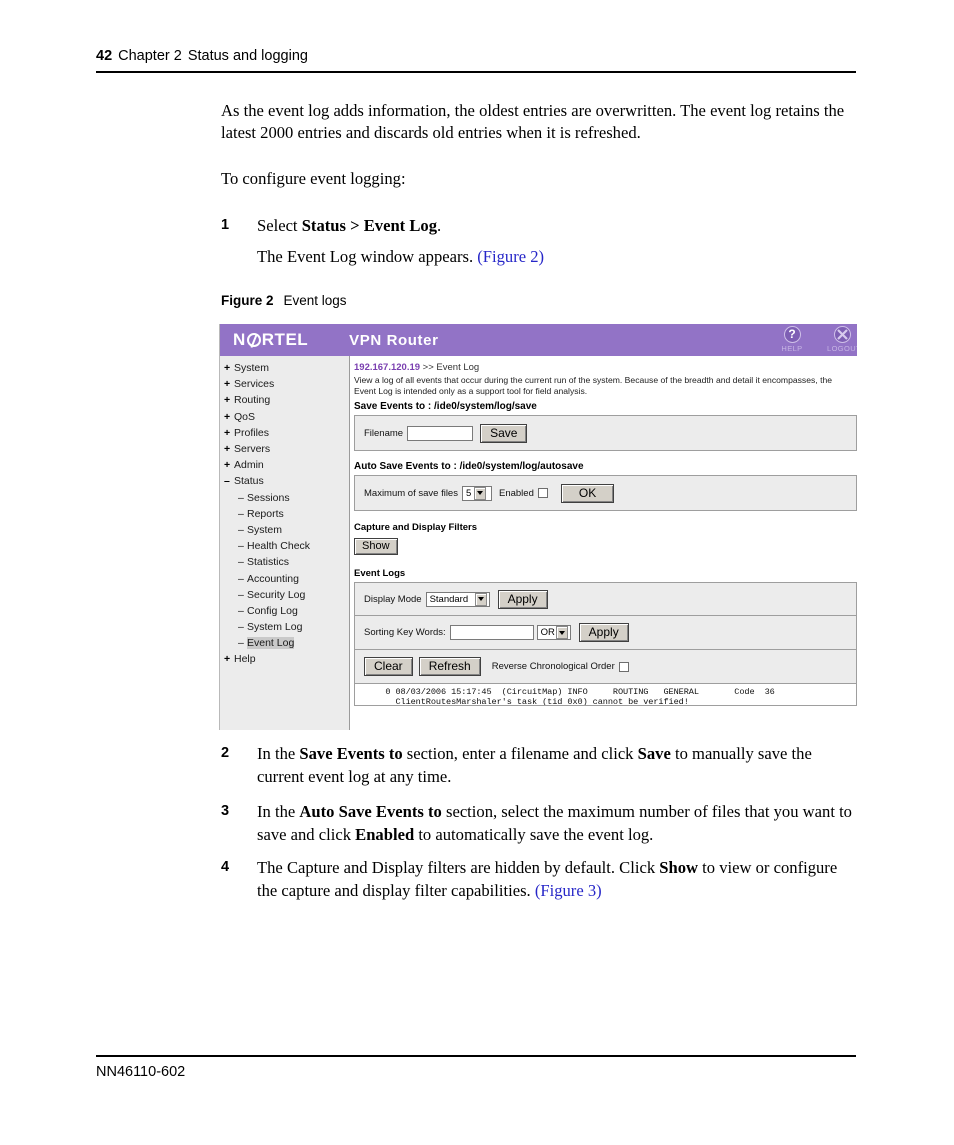 The height and width of the screenshot is (1145, 954). Describe the element at coordinates (792, 339) in the screenshot. I see `help-button: ? HELP` at that location.